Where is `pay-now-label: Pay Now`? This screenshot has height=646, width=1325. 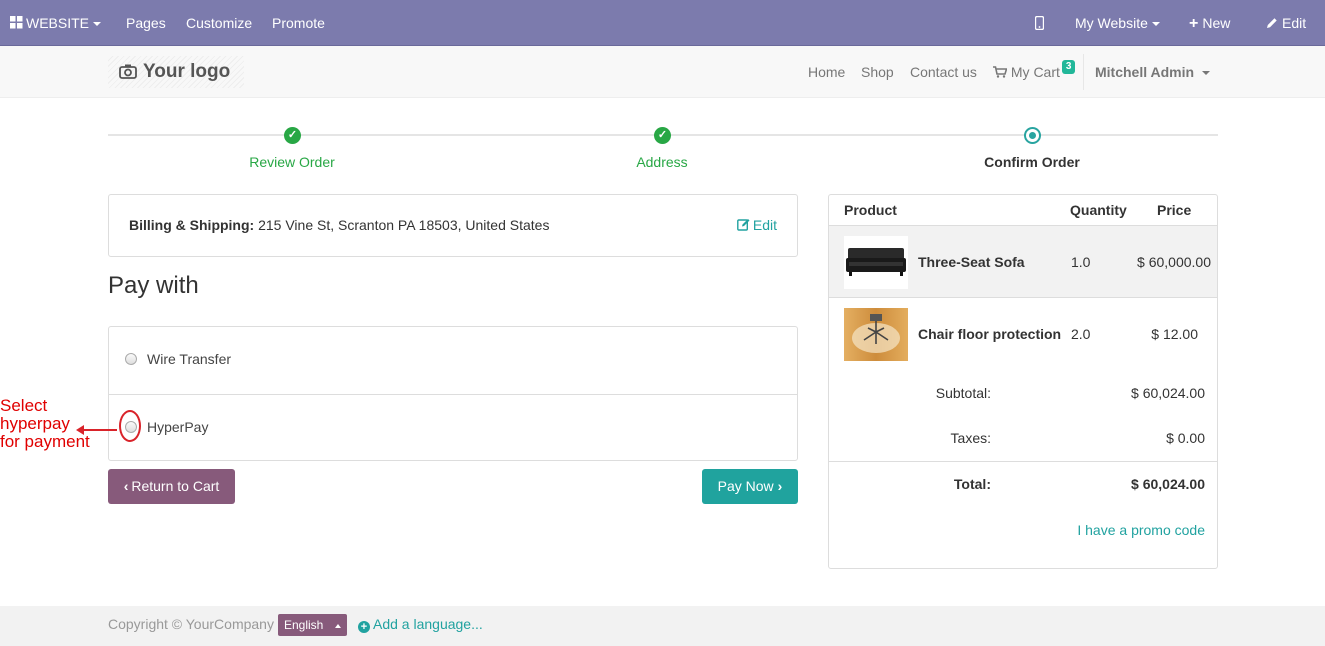 pay-now-label: Pay Now is located at coordinates (745, 486).